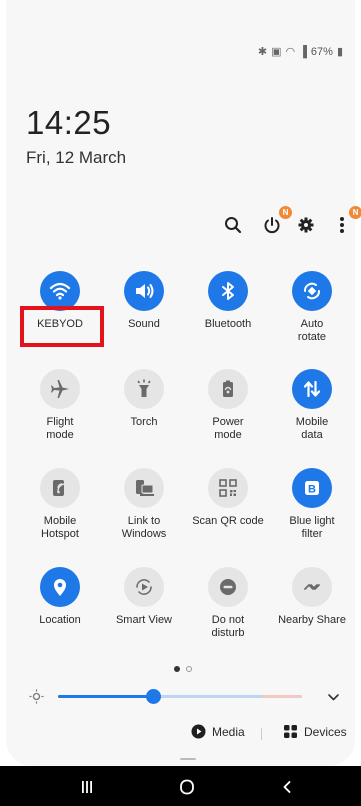  I want to click on tile-flight-mode-toggle, so click(60, 389).